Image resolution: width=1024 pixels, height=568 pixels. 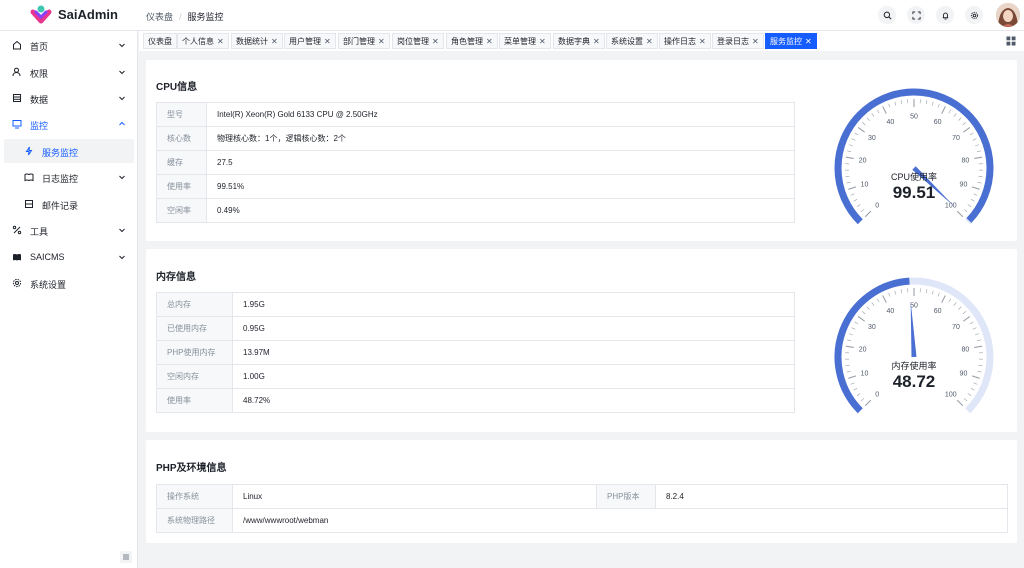 What do you see at coordinates (500, 186) in the screenshot?
I see `row-value: 99.51%` at bounding box center [500, 186].